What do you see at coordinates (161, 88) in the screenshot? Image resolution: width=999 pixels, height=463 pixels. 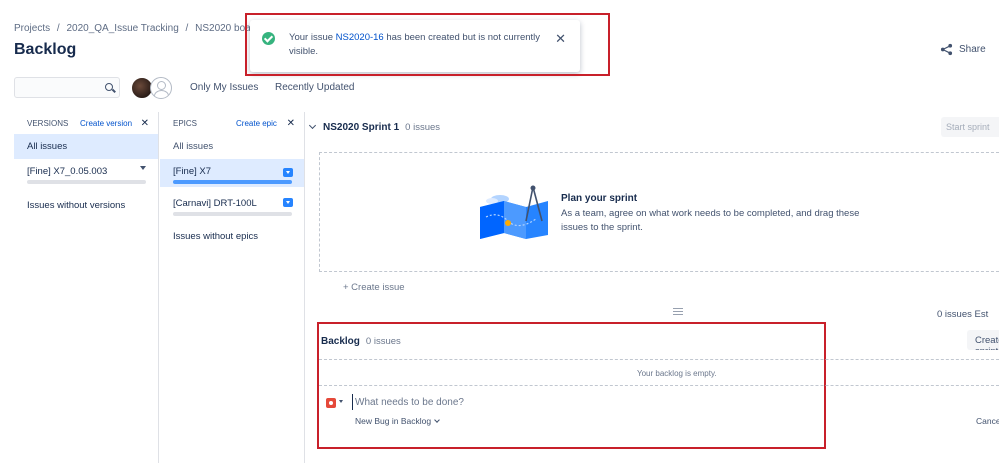 I see `unassigned-avatar` at bounding box center [161, 88].